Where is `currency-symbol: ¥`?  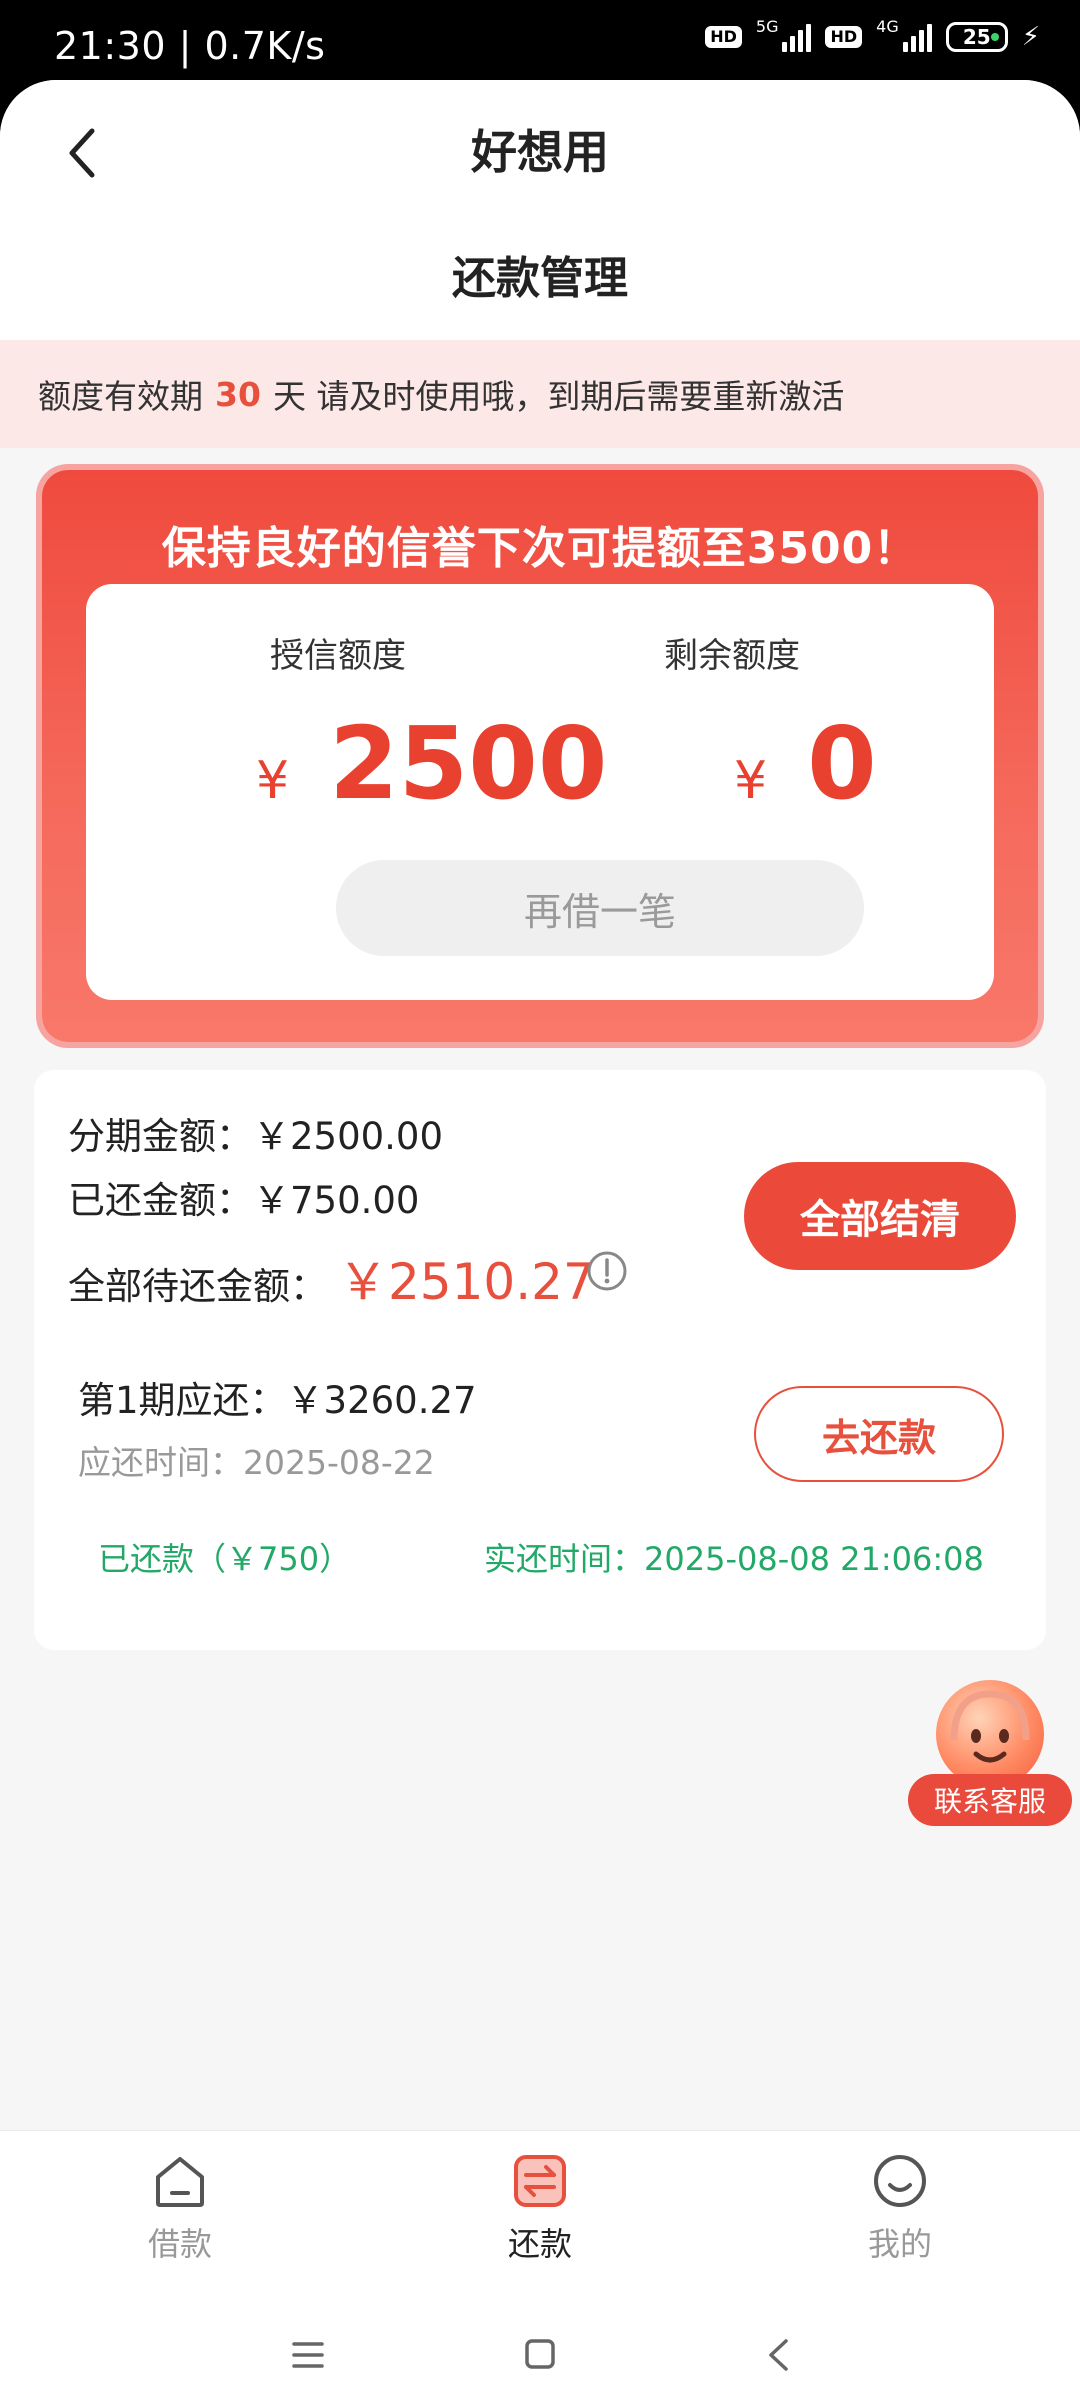
currency-symbol: ¥ is located at coordinates (273, 781).